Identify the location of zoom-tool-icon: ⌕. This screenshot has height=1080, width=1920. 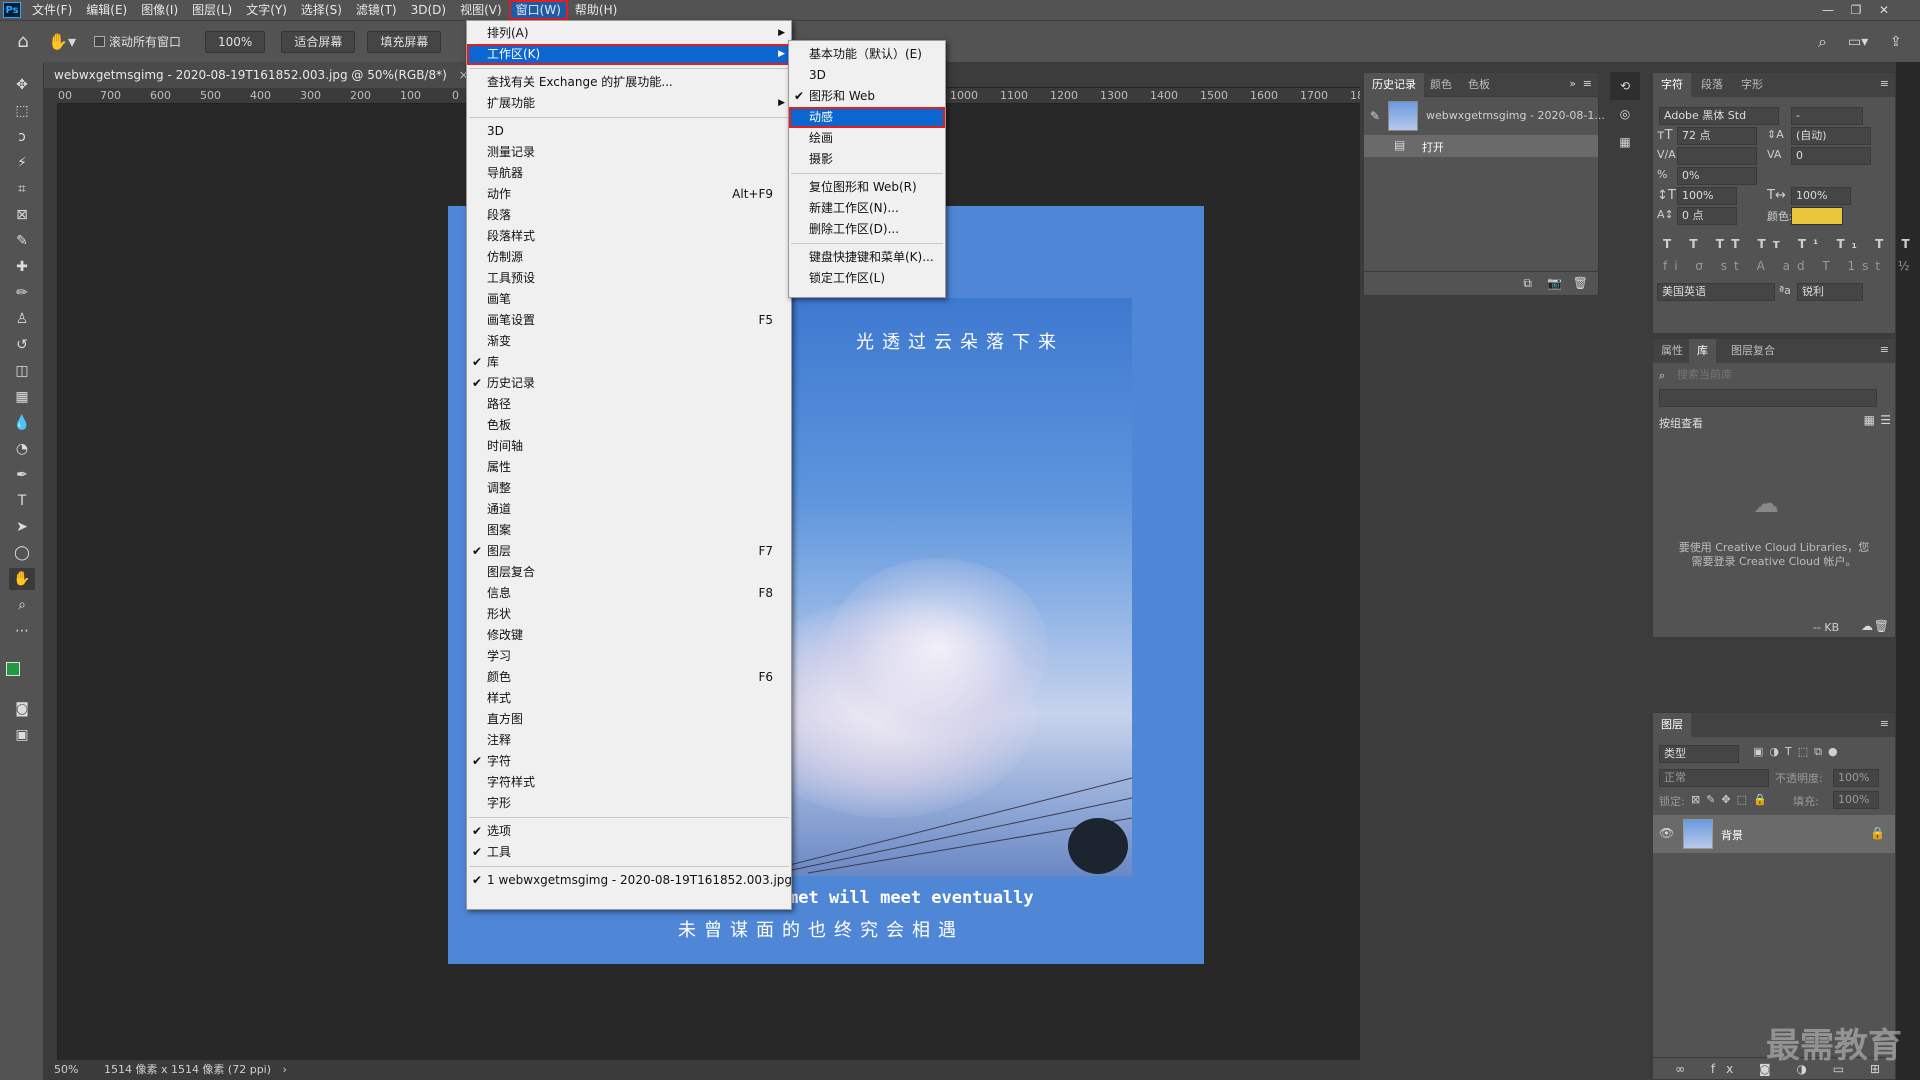
(22, 605).